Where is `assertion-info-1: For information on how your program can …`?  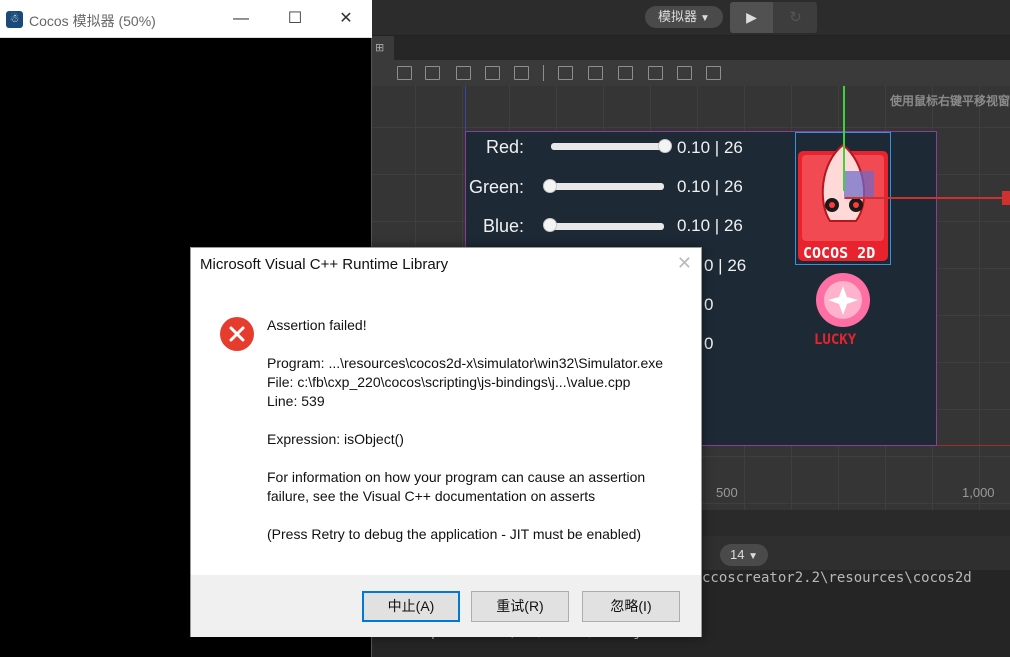 assertion-info-1: For information on how your program can … is located at coordinates (456, 477).